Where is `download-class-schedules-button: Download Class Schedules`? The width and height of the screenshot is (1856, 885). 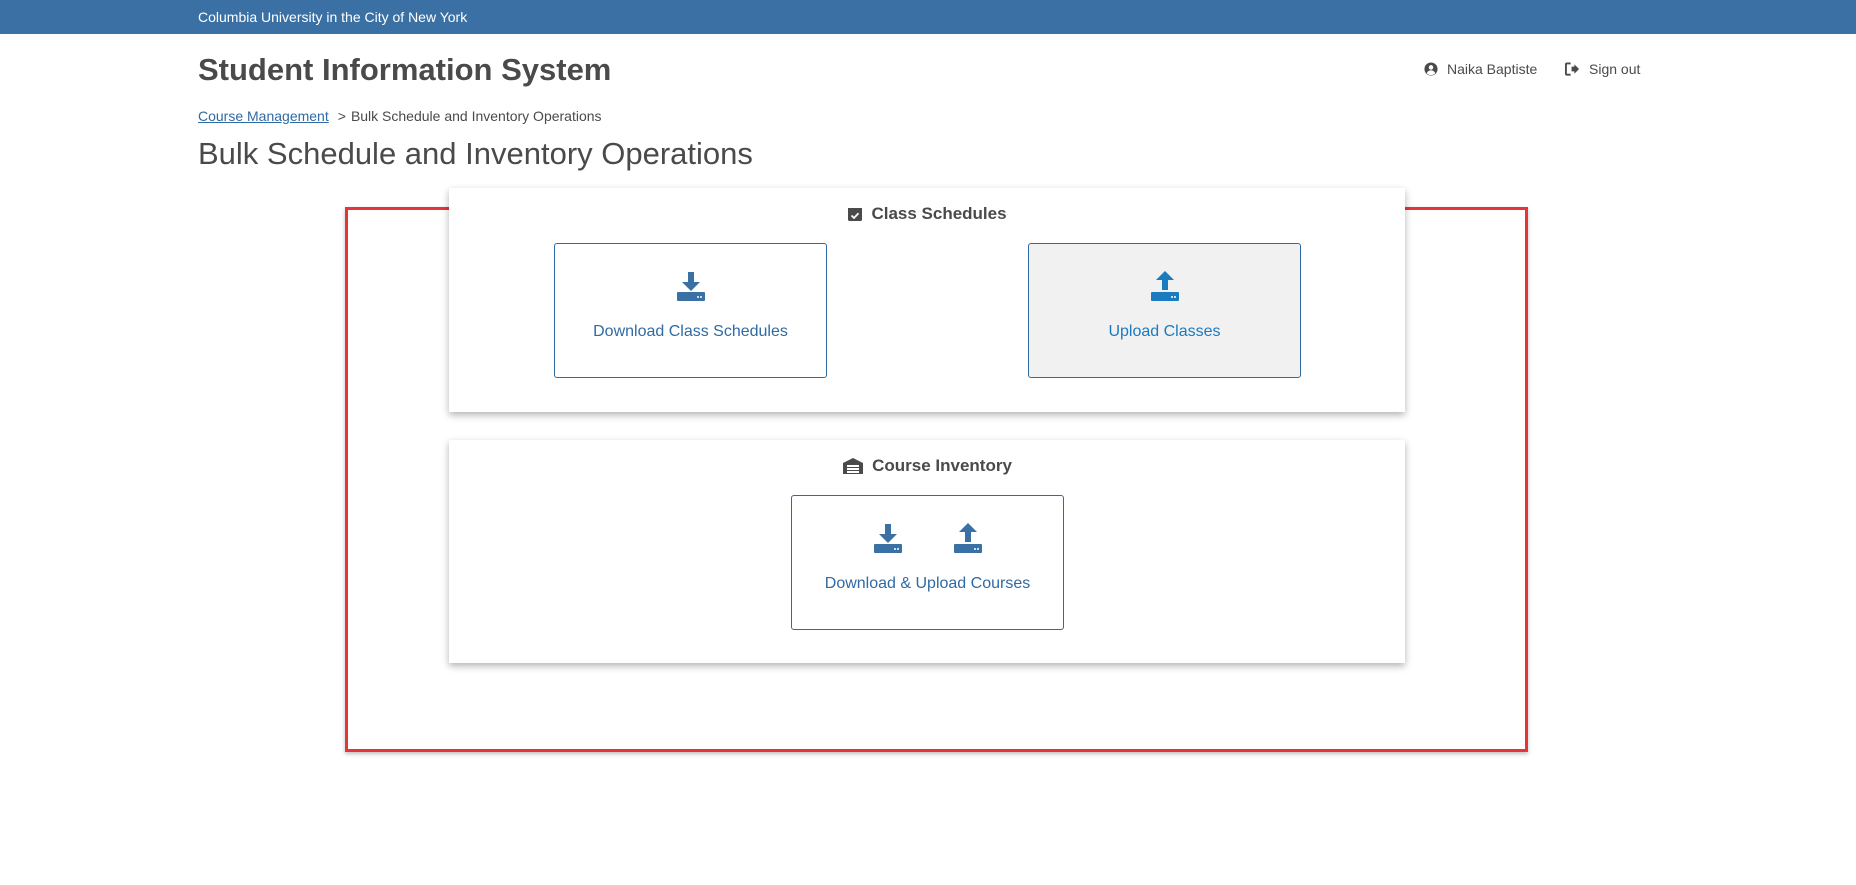 download-class-schedules-button: Download Class Schedules is located at coordinates (690, 310).